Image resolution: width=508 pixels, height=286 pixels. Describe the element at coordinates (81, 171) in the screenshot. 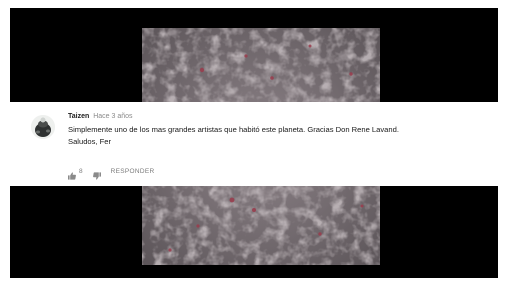

I see `like-count: 8` at that location.